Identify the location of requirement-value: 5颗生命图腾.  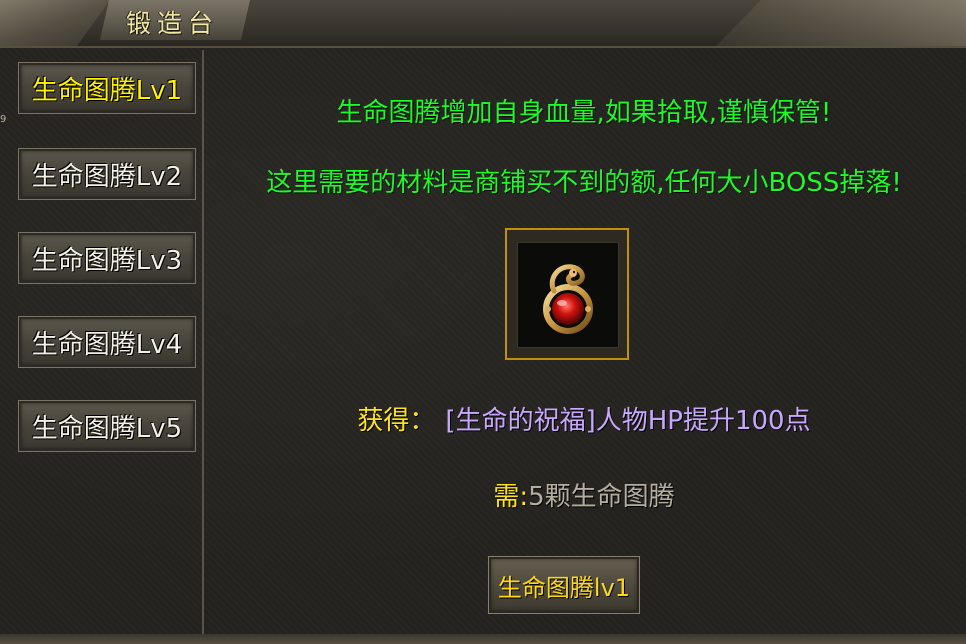
(601, 497).